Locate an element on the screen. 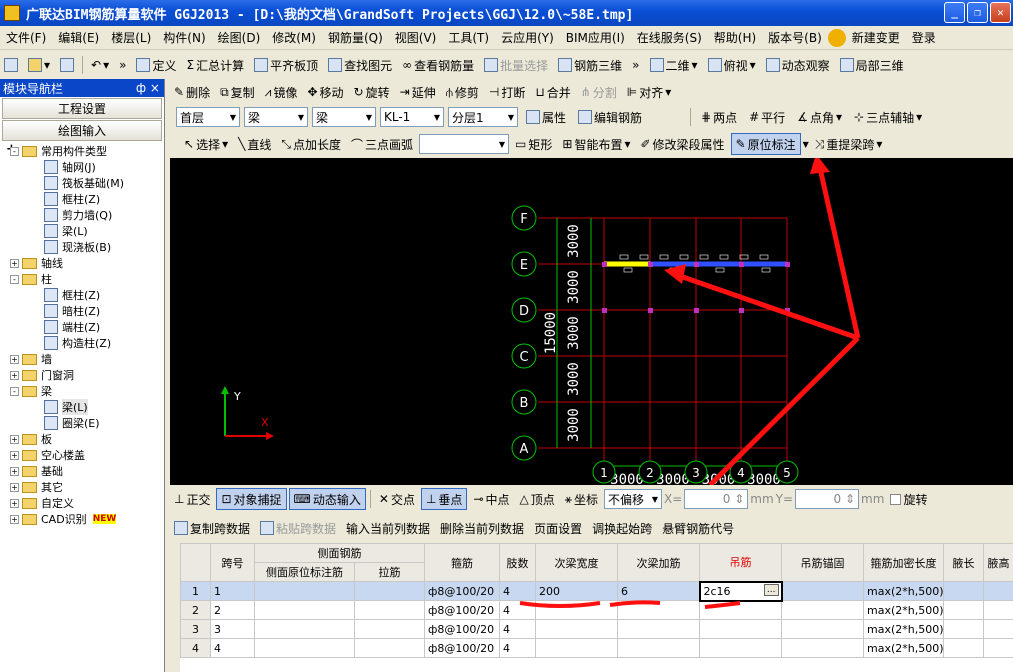 The height and width of the screenshot is (672, 1013). engineering-settings-button: 工程设置 is located at coordinates (82, 108).